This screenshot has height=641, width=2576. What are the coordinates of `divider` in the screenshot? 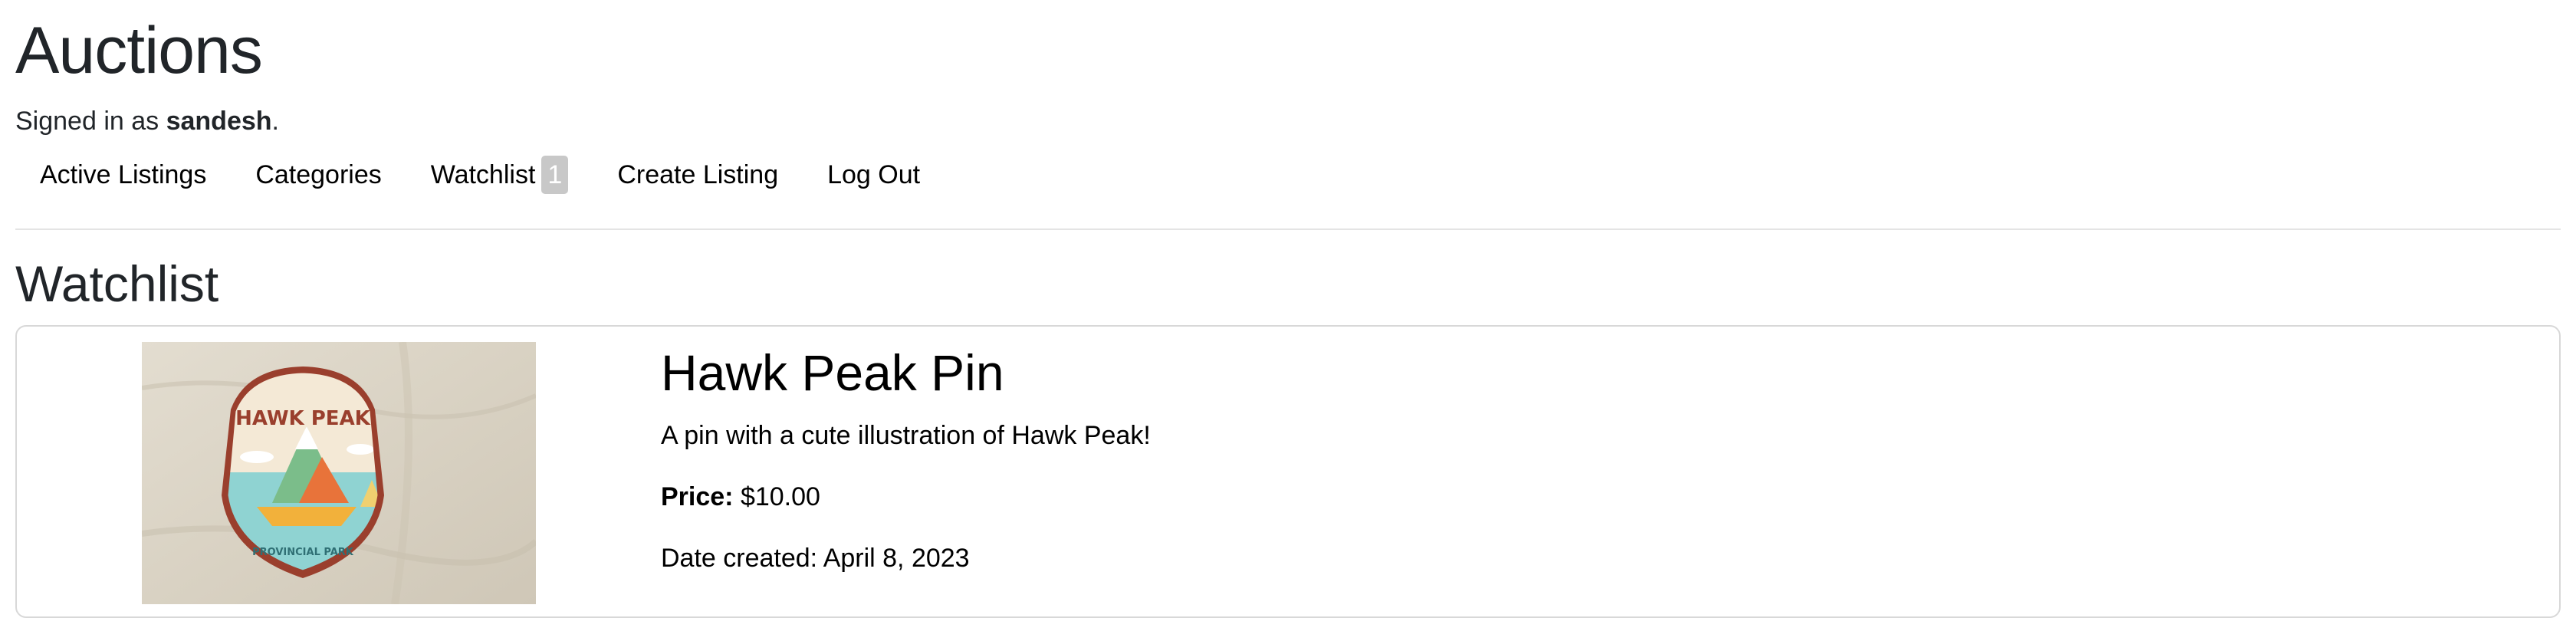 It's located at (1288, 229).